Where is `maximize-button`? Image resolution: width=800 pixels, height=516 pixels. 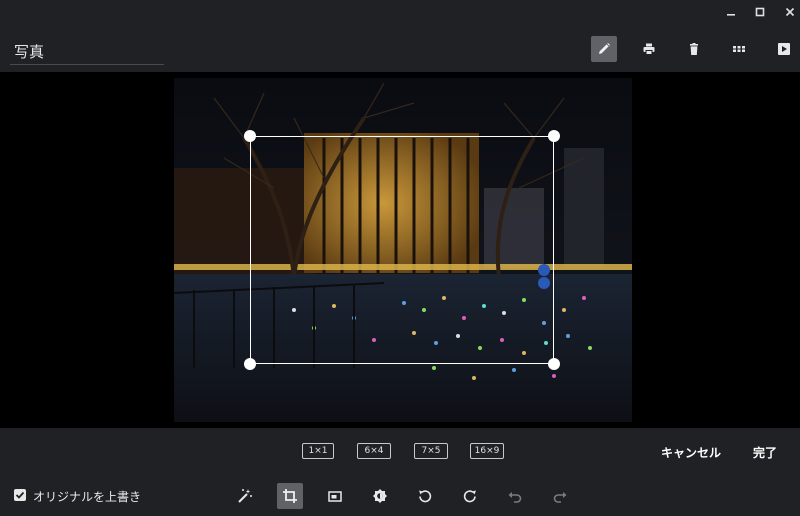 maximize-button is located at coordinates (760, 12).